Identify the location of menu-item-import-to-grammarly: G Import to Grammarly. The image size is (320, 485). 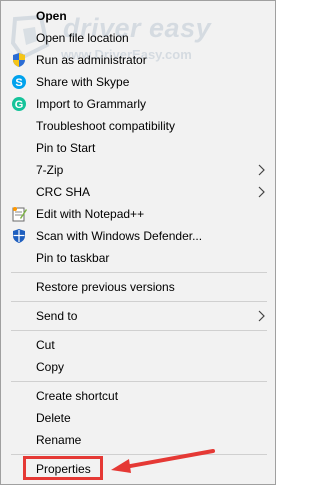
(138, 104).